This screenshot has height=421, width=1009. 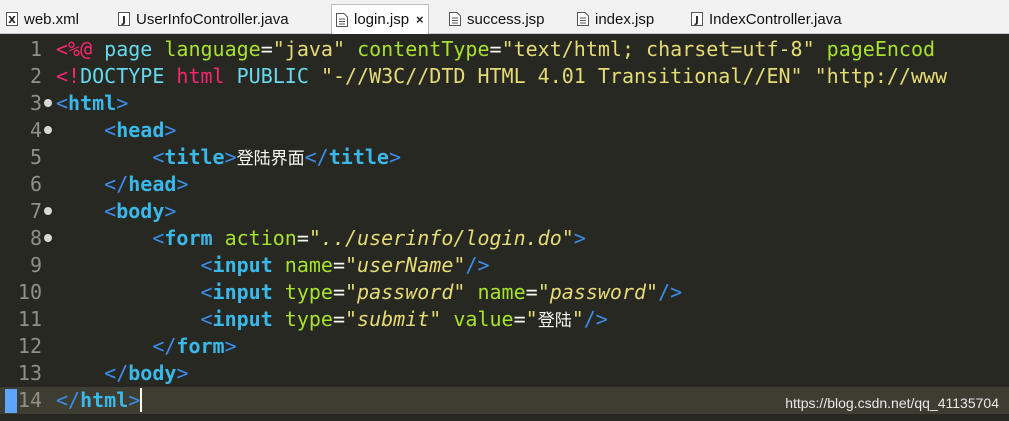 What do you see at coordinates (35, 184) in the screenshot?
I see `line-number: 6` at bounding box center [35, 184].